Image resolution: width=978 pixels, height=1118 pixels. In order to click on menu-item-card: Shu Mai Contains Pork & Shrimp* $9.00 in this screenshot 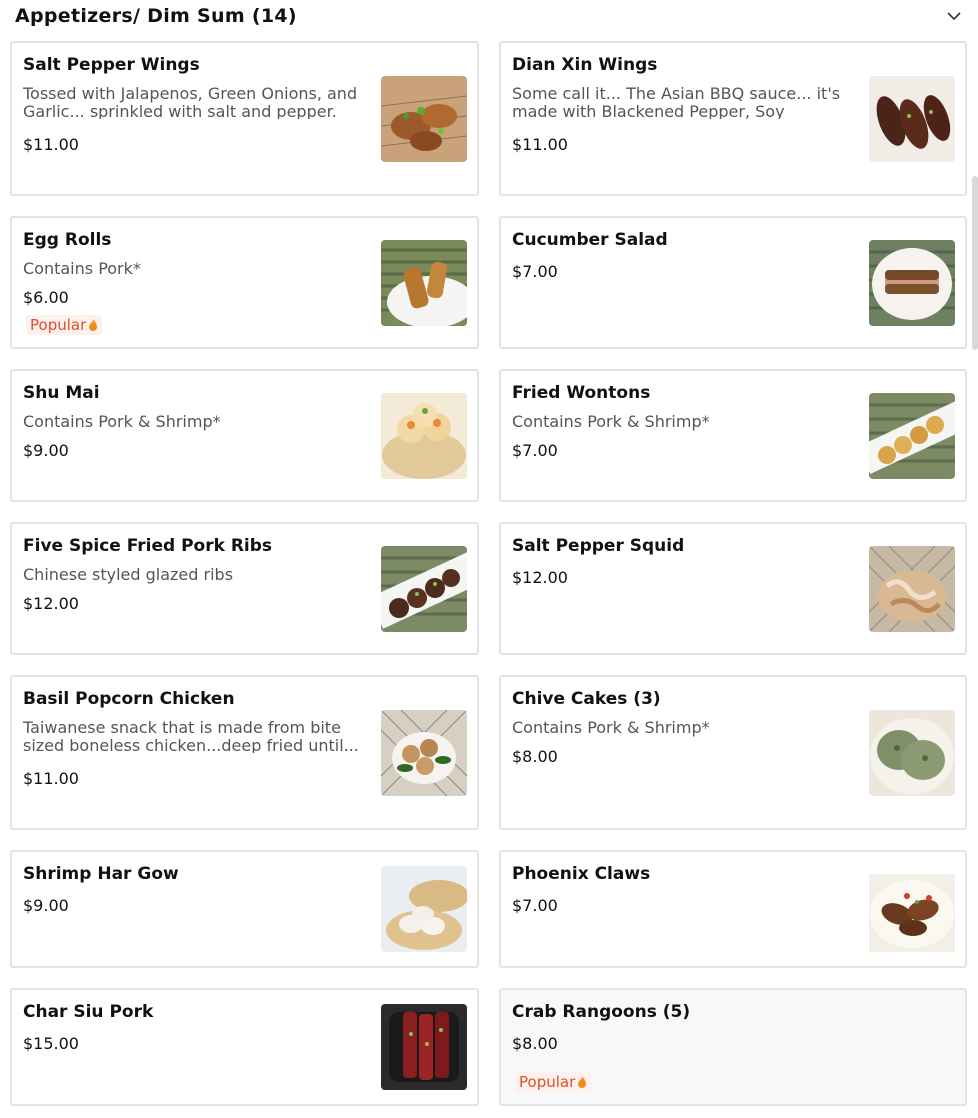, I will do `click(244, 435)`.